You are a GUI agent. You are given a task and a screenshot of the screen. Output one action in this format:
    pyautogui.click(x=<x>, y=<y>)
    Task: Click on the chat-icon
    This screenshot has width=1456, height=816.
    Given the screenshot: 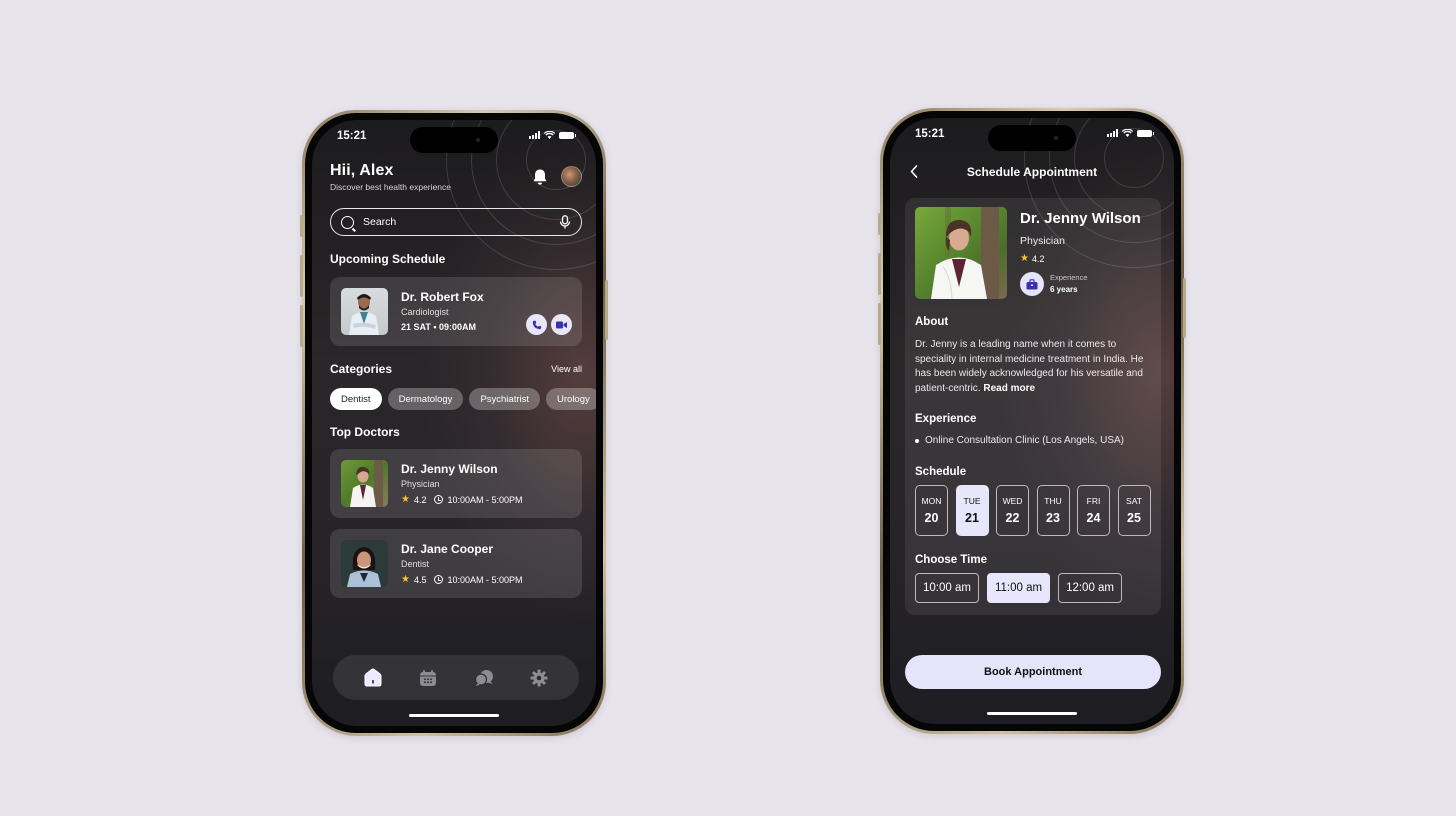 What is the action you would take?
    pyautogui.click(x=483, y=677)
    